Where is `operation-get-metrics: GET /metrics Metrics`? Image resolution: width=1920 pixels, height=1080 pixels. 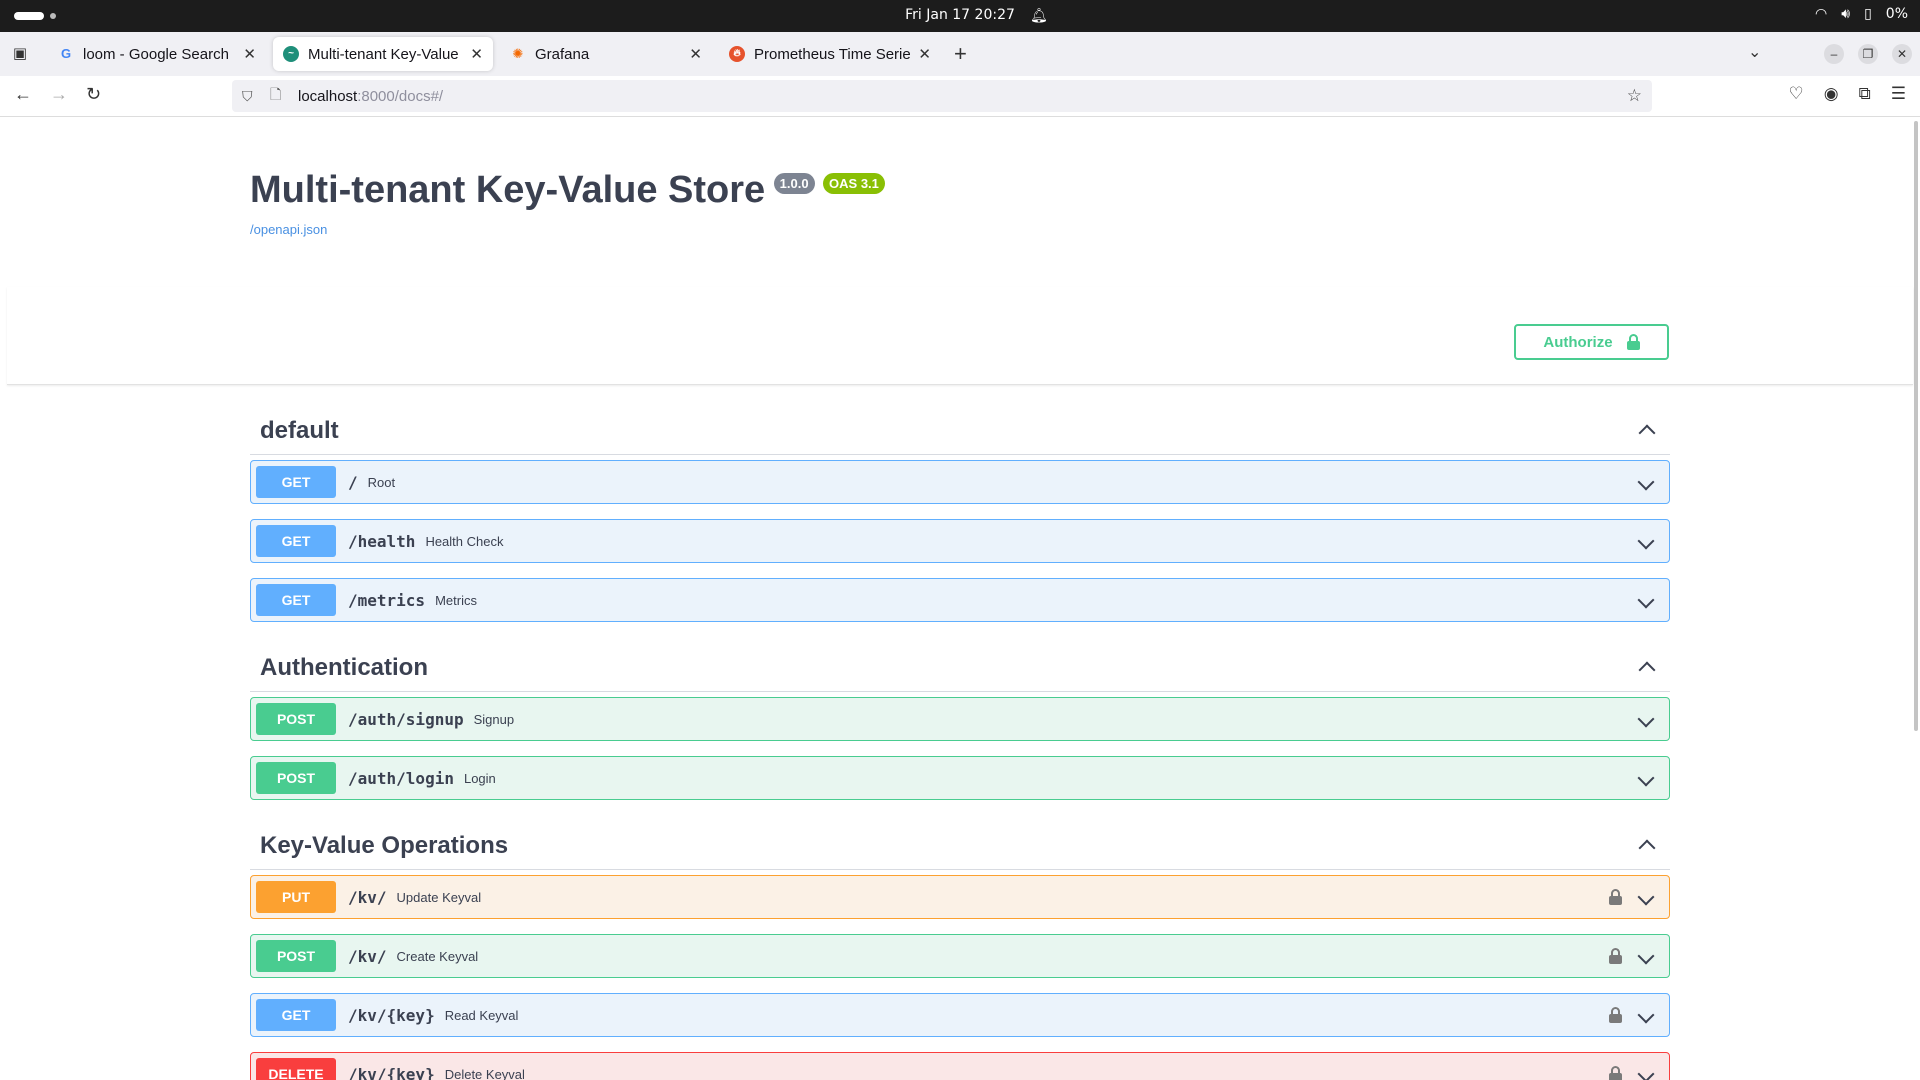
operation-get-metrics: GET /metrics Metrics is located at coordinates (960, 600).